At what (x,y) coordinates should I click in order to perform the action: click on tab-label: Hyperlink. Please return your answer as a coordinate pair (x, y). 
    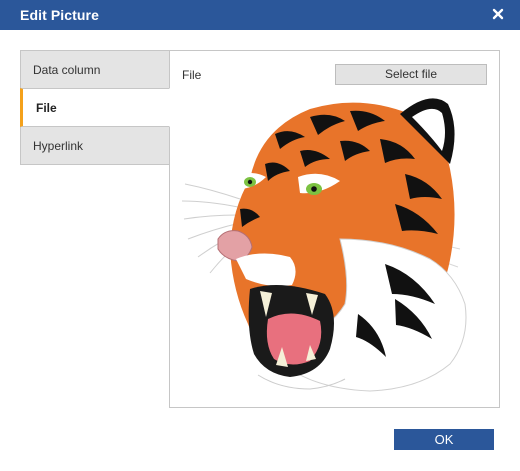
    Looking at the image, I should click on (58, 146).